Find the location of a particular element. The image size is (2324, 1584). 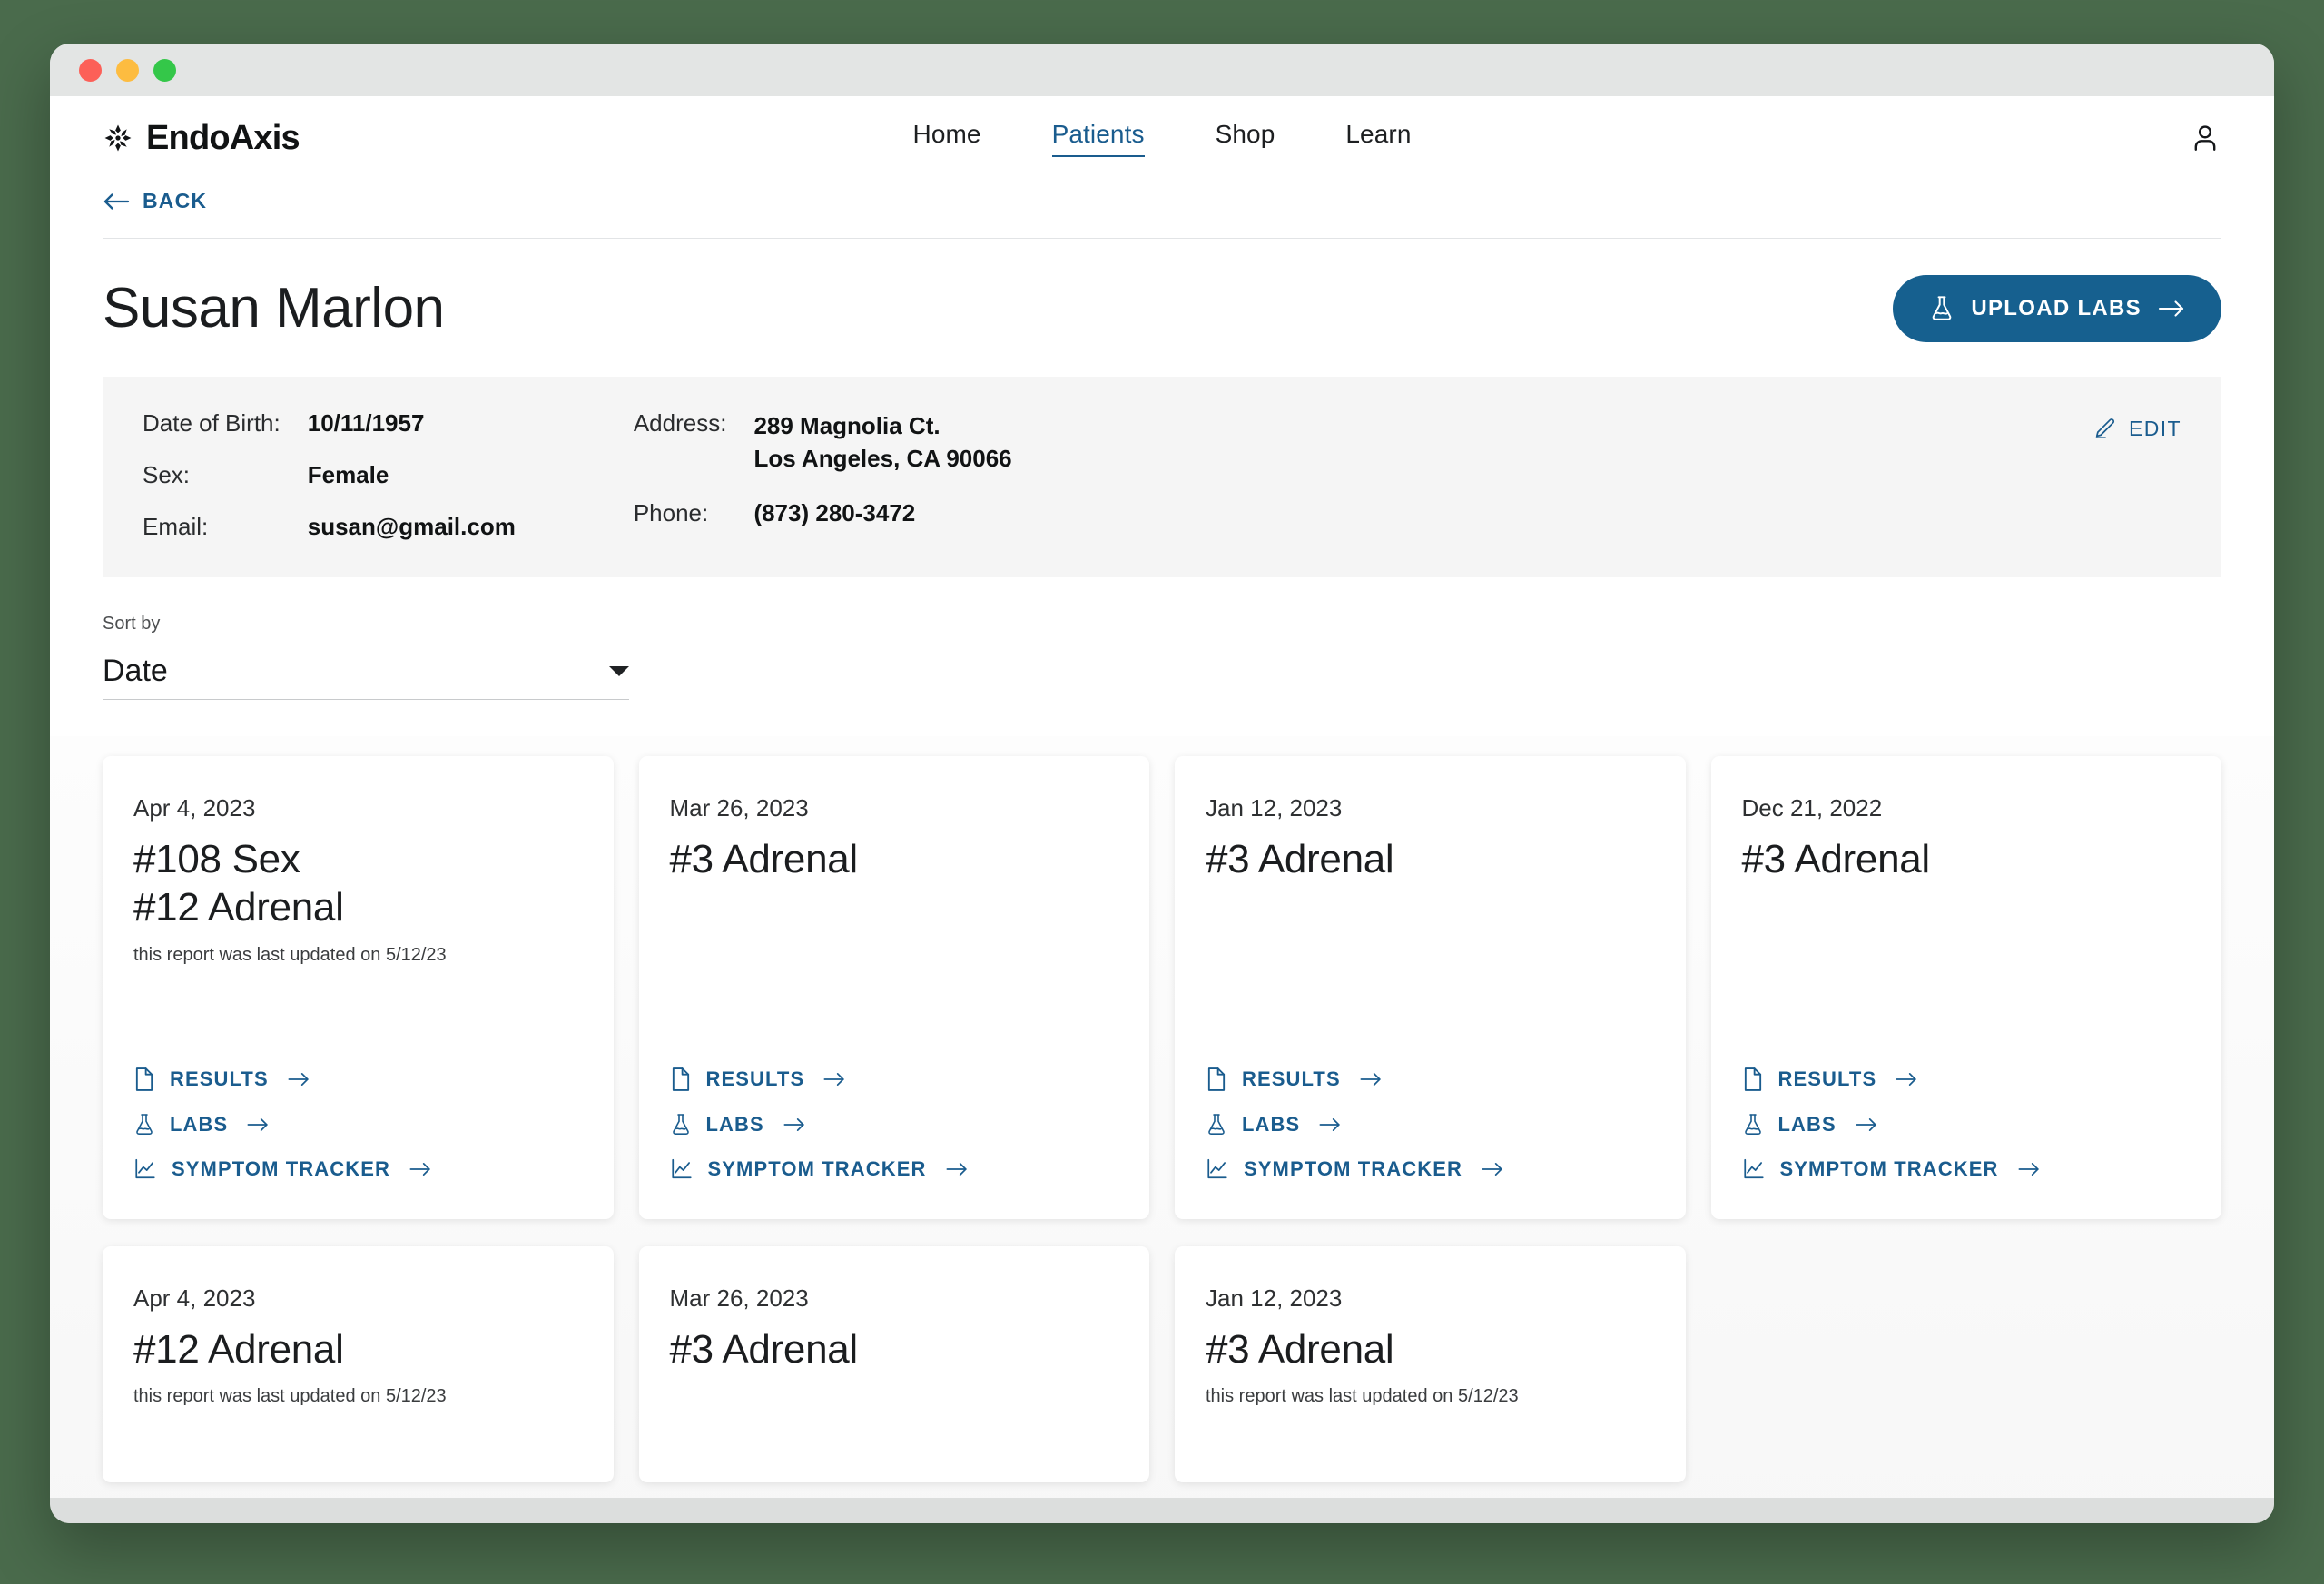

main-nav-links: Home Patients Shop Learn is located at coordinates (1162, 138).